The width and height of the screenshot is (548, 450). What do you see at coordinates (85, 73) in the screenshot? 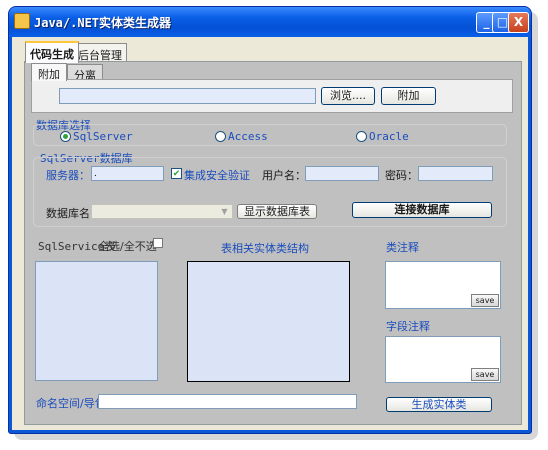
I see `subtab-detach: 分离` at bounding box center [85, 73].